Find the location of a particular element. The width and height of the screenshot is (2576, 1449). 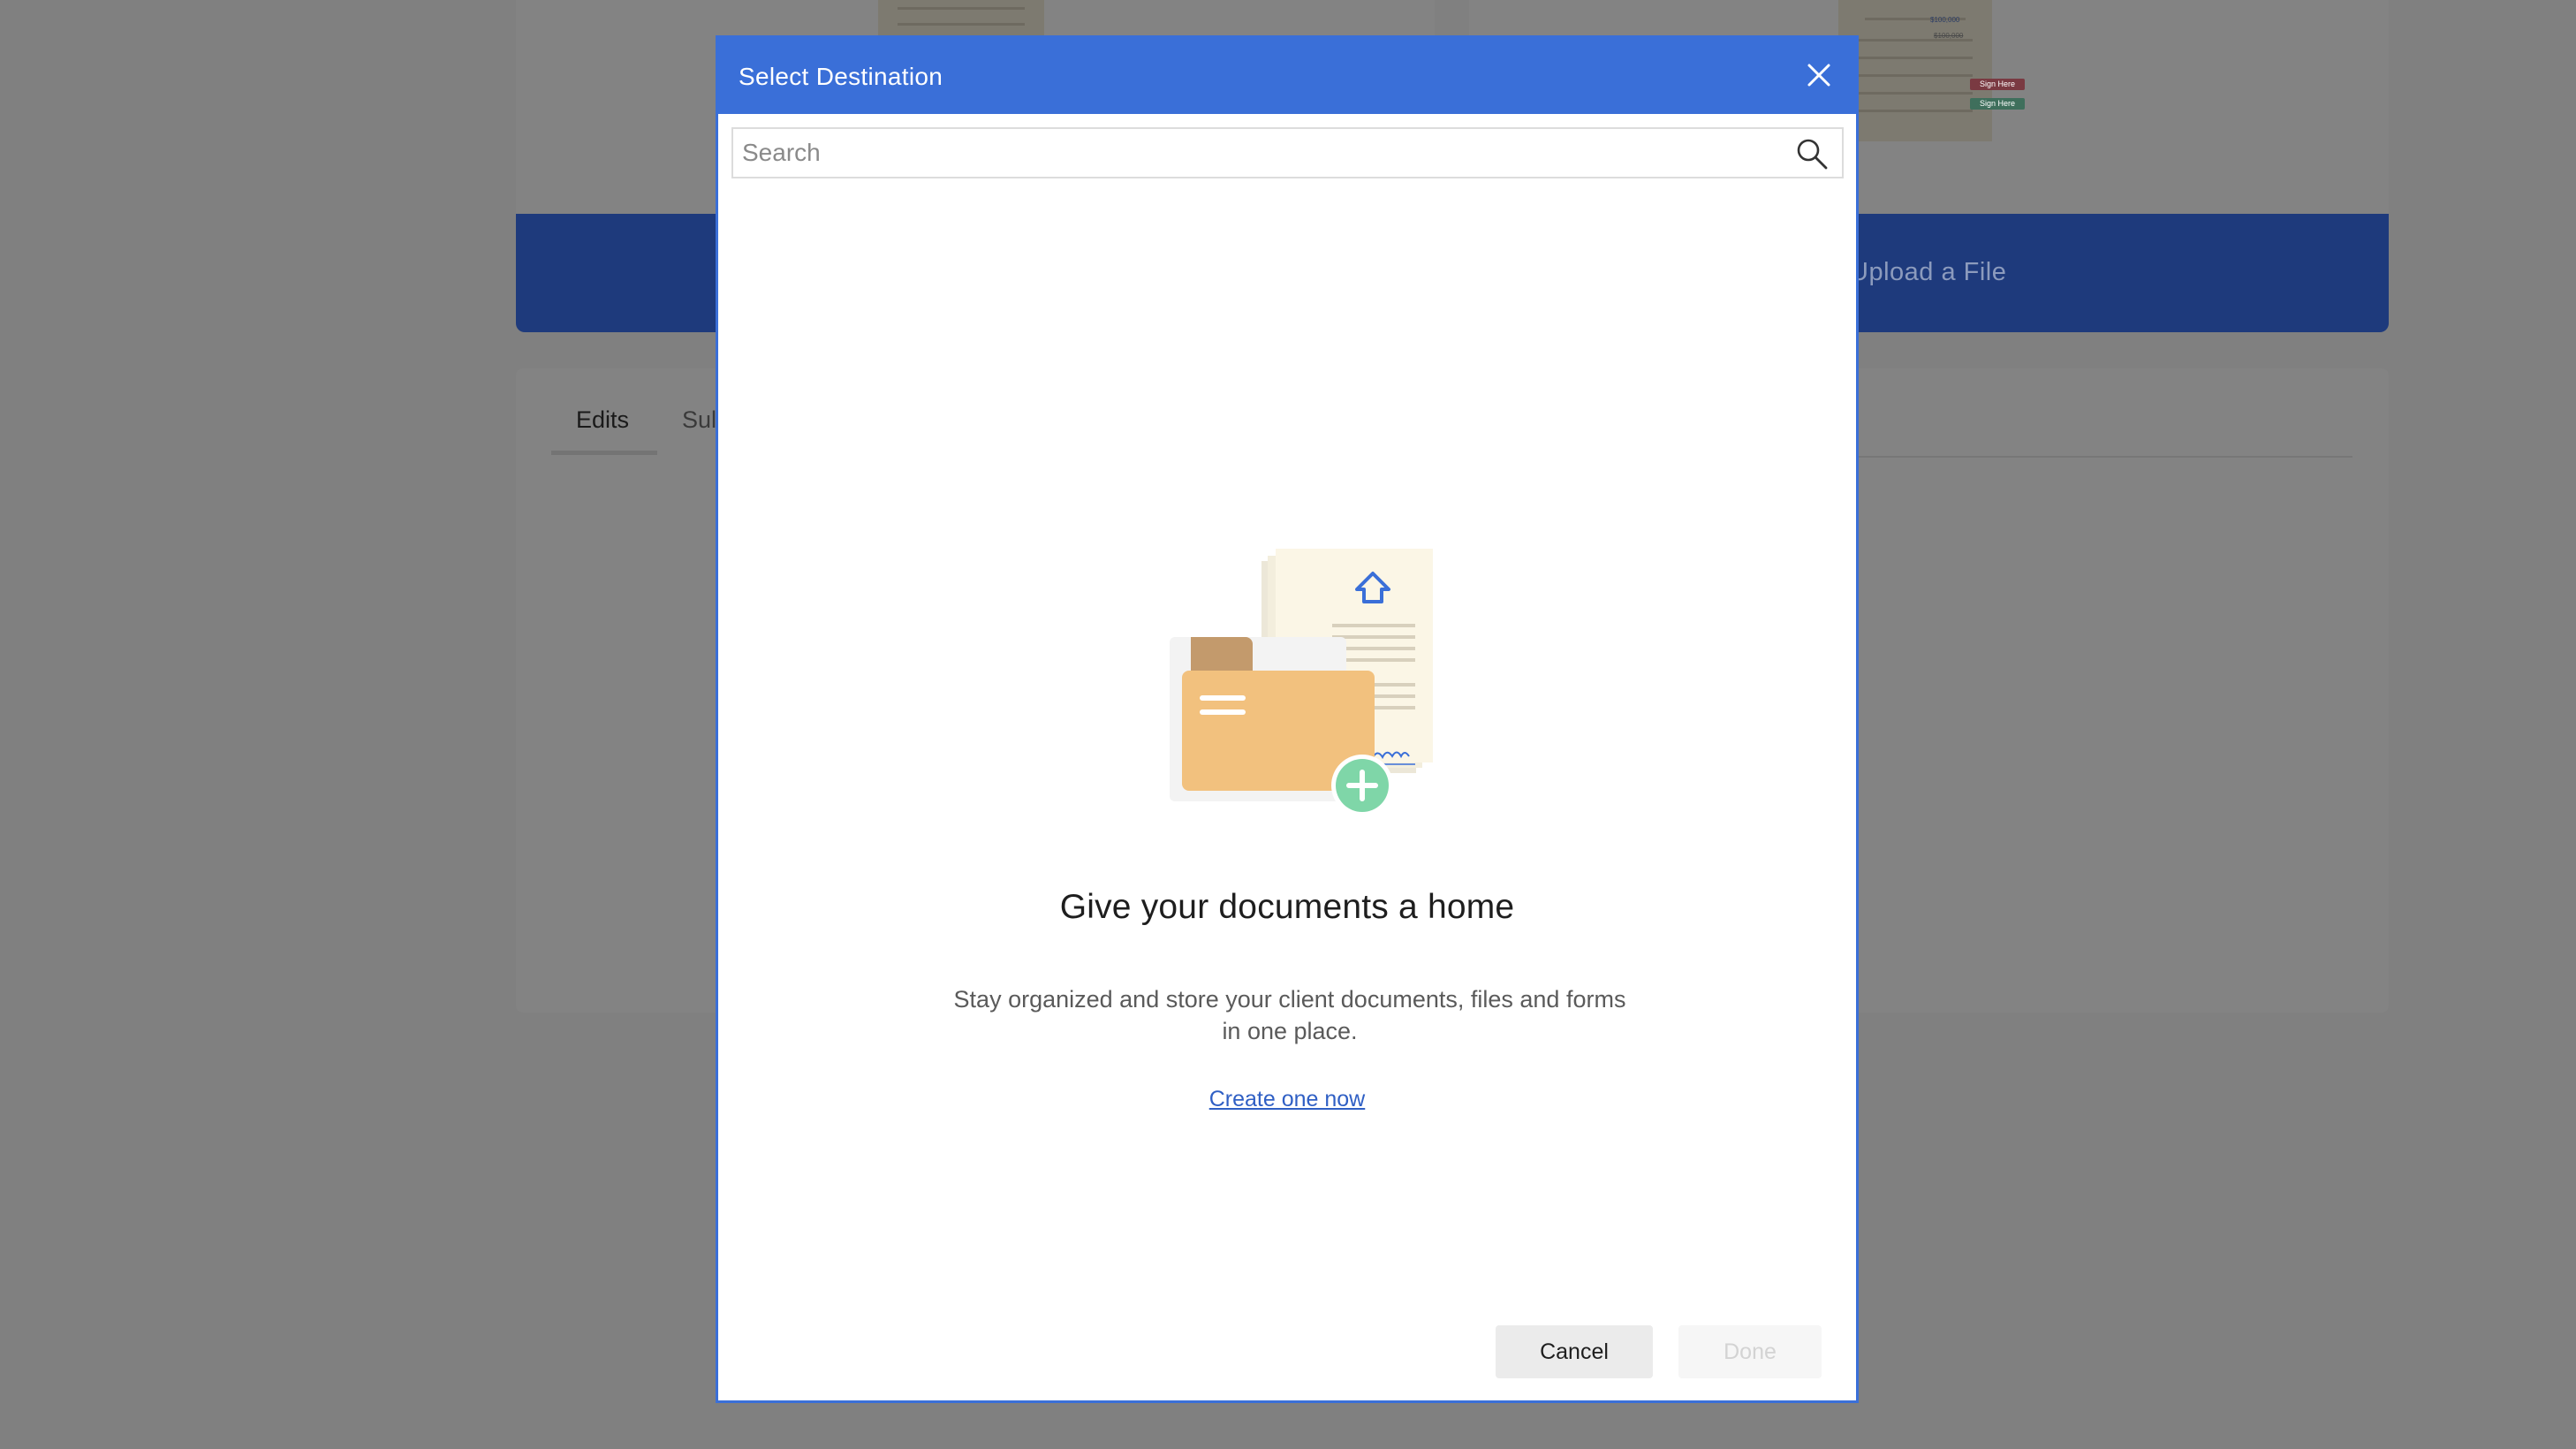

tab-edits: Edits is located at coordinates (603, 419).